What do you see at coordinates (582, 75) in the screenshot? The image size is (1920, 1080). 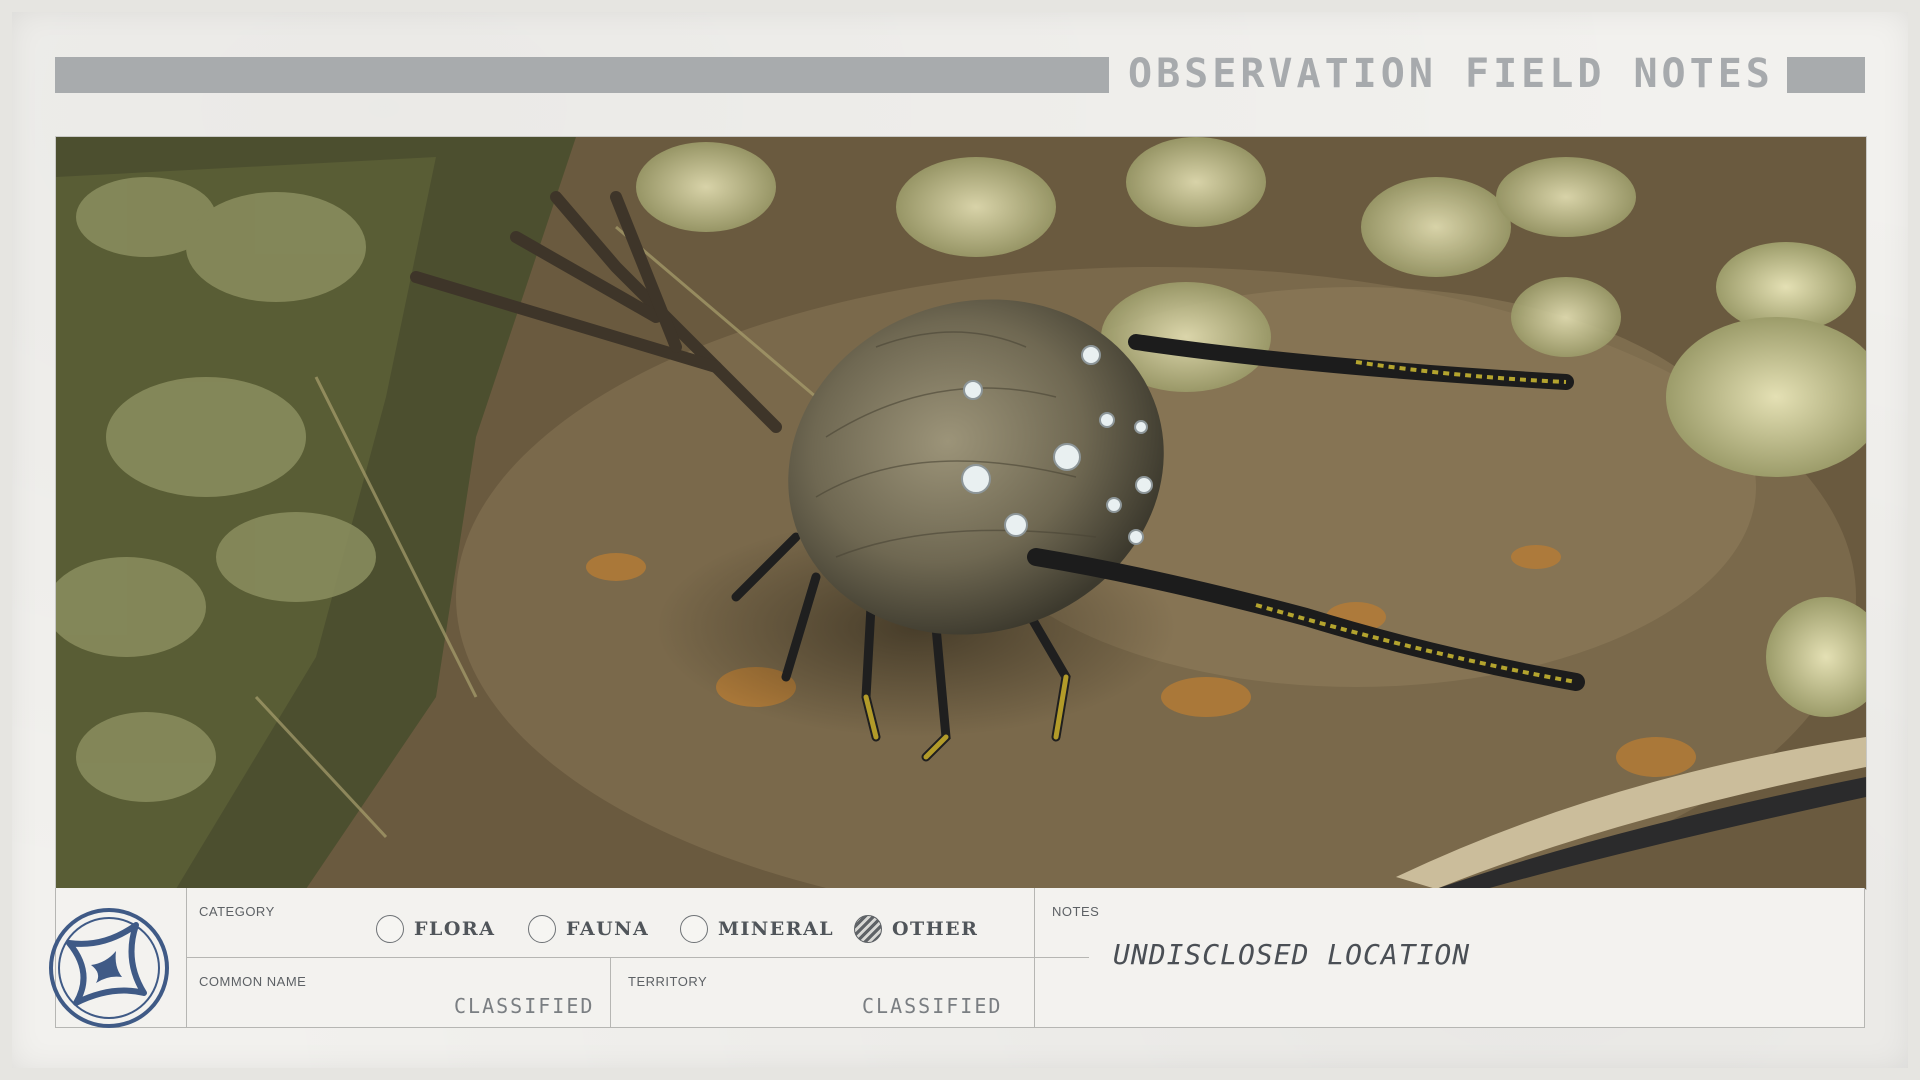 I see `header-bar-left` at bounding box center [582, 75].